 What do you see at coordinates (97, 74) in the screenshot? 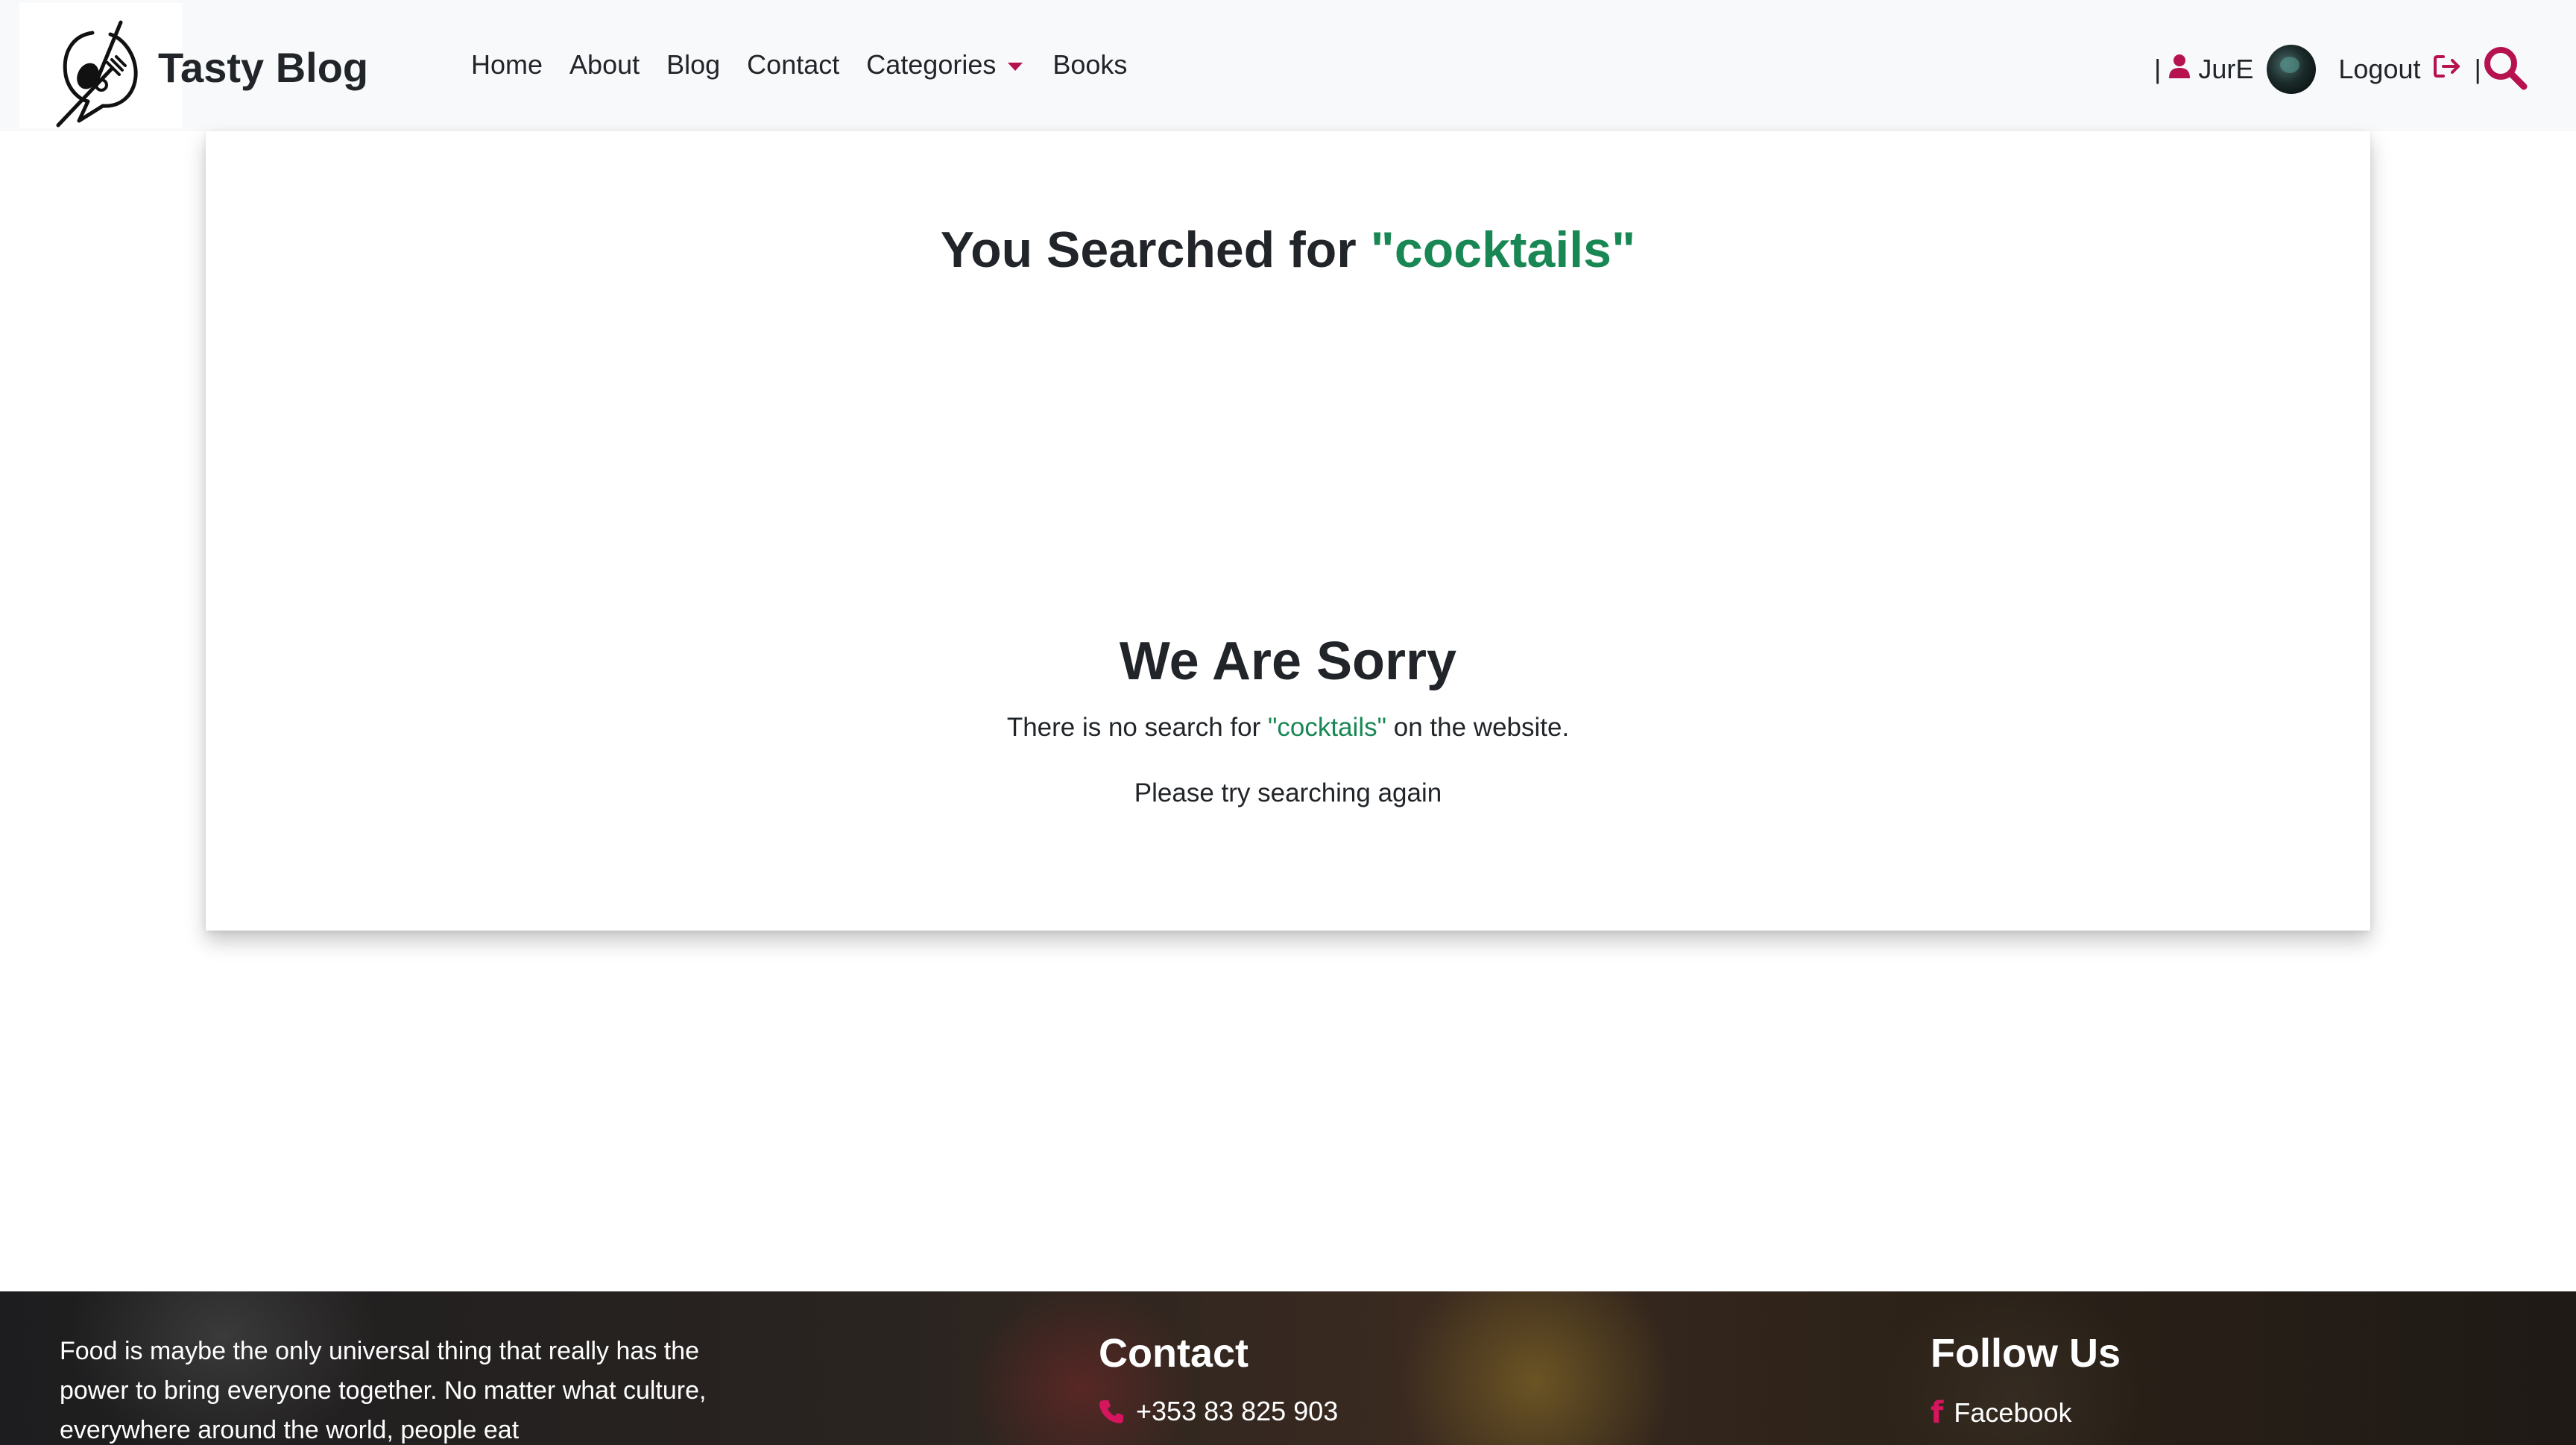
I see `spoon-fork-chat-icon` at bounding box center [97, 74].